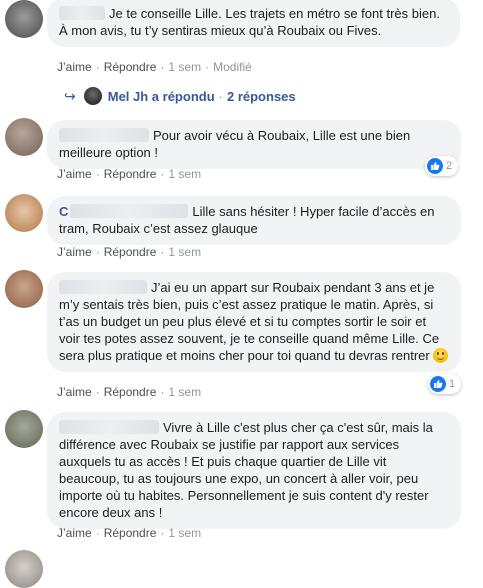 The height and width of the screenshot is (588, 483). I want to click on reaction-count: 1, so click(452, 384).